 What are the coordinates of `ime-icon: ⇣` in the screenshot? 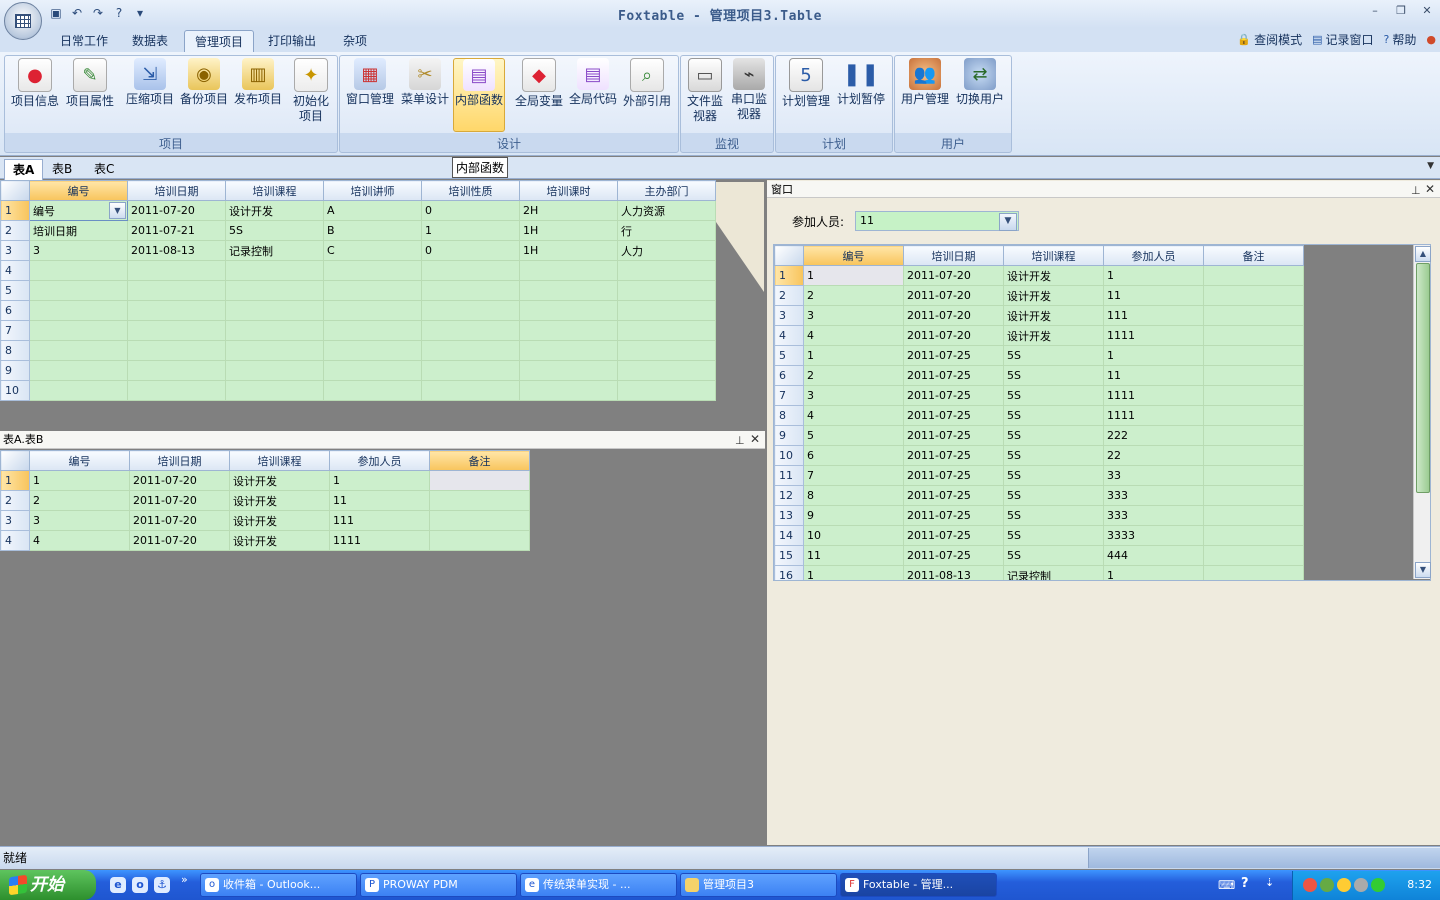 It's located at (1269, 882).